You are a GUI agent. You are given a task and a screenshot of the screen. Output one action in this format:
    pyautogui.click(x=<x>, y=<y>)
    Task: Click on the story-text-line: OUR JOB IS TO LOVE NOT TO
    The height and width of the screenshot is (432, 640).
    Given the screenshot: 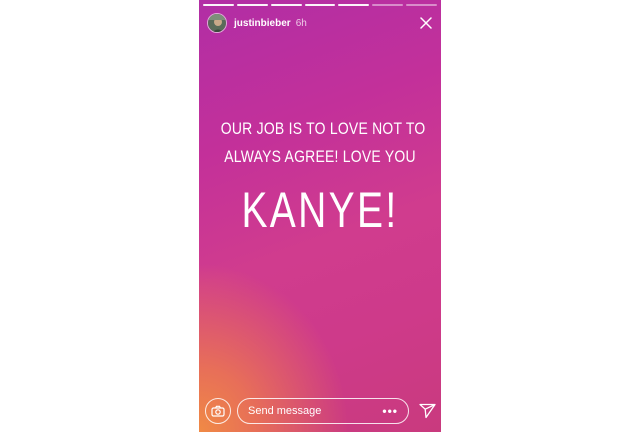 What is the action you would take?
    pyautogui.click(x=323, y=128)
    